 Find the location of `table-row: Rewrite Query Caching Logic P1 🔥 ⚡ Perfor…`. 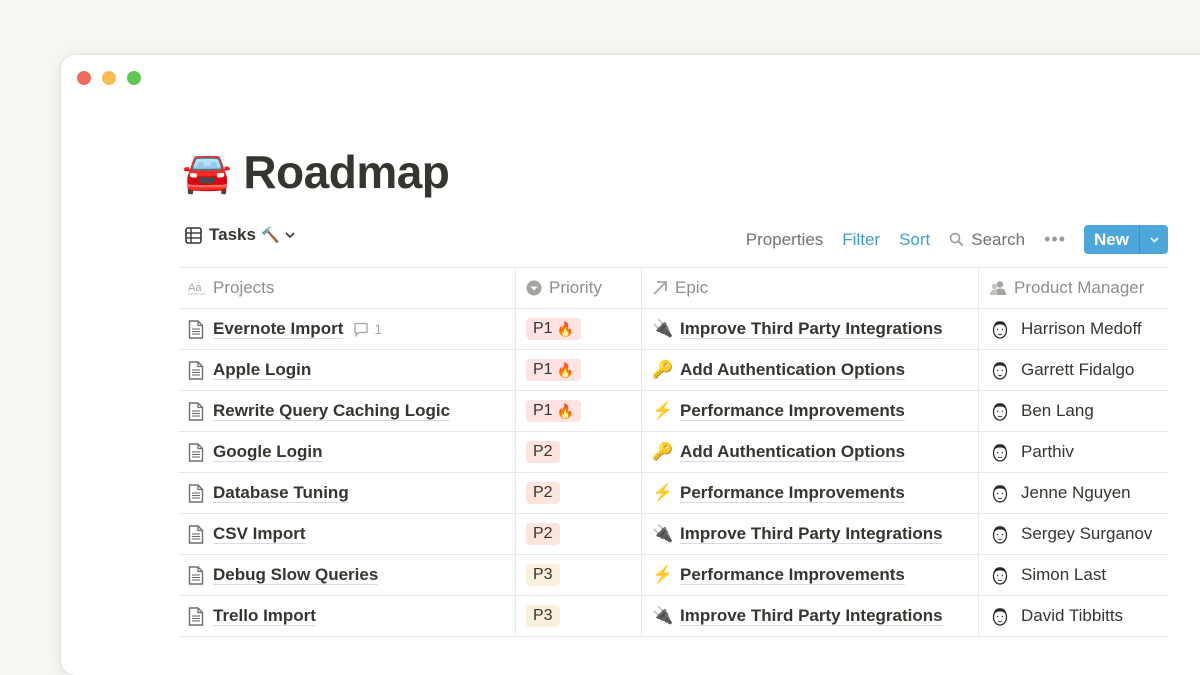

table-row: Rewrite Query Caching Logic P1 🔥 ⚡ Perfor… is located at coordinates (673, 411).